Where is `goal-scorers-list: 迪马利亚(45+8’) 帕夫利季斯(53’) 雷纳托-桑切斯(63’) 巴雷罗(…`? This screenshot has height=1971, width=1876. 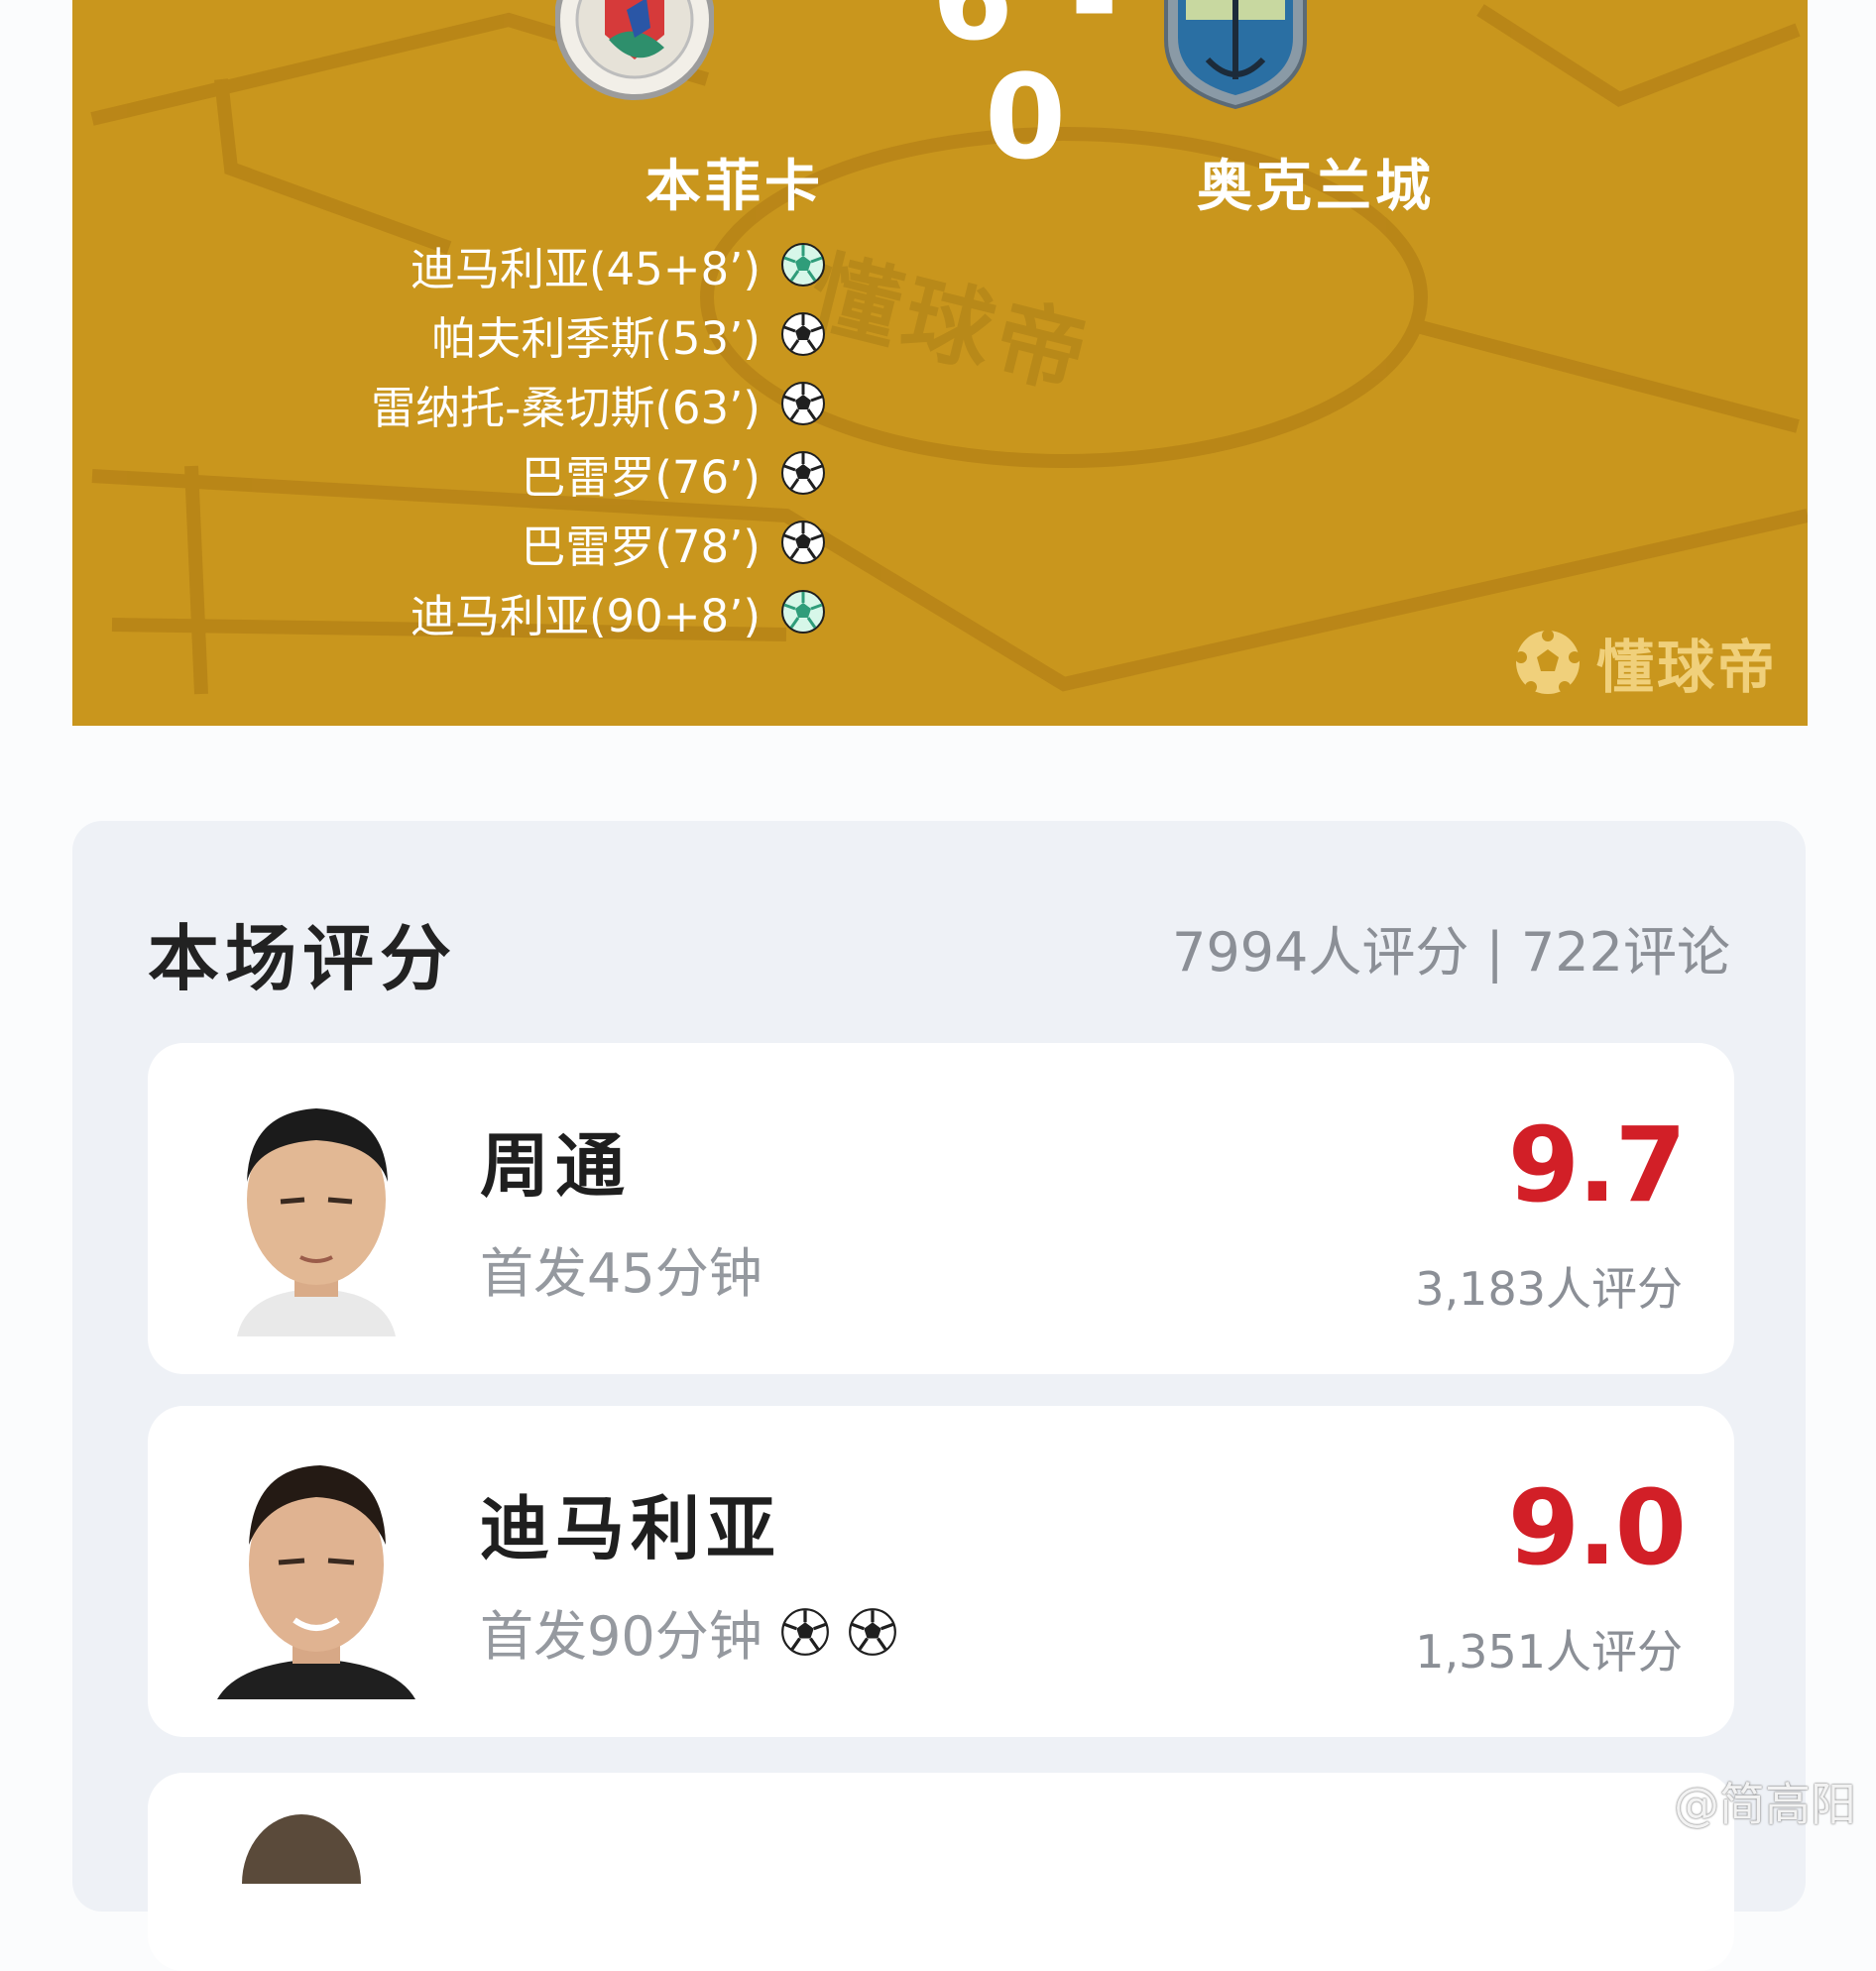 goal-scorers-list: 迪马利亚(45+8’) 帕夫利季斯(53’) 雷纳托-桑切斯(63’) 巴雷罗(… is located at coordinates (598, 438).